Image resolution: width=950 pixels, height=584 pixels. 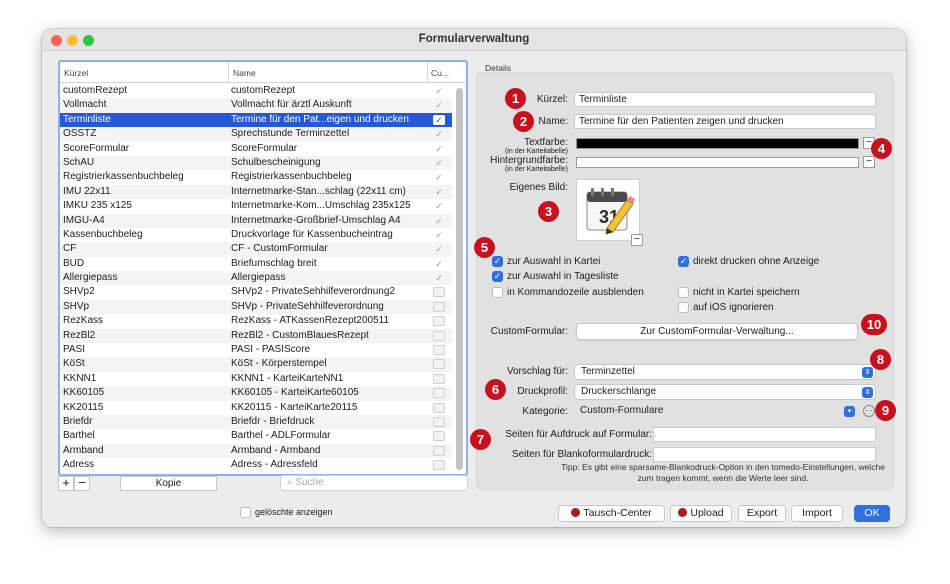 What do you see at coordinates (869, 162) in the screenshot?
I see `hintergrundfarbe-clear-button: −` at bounding box center [869, 162].